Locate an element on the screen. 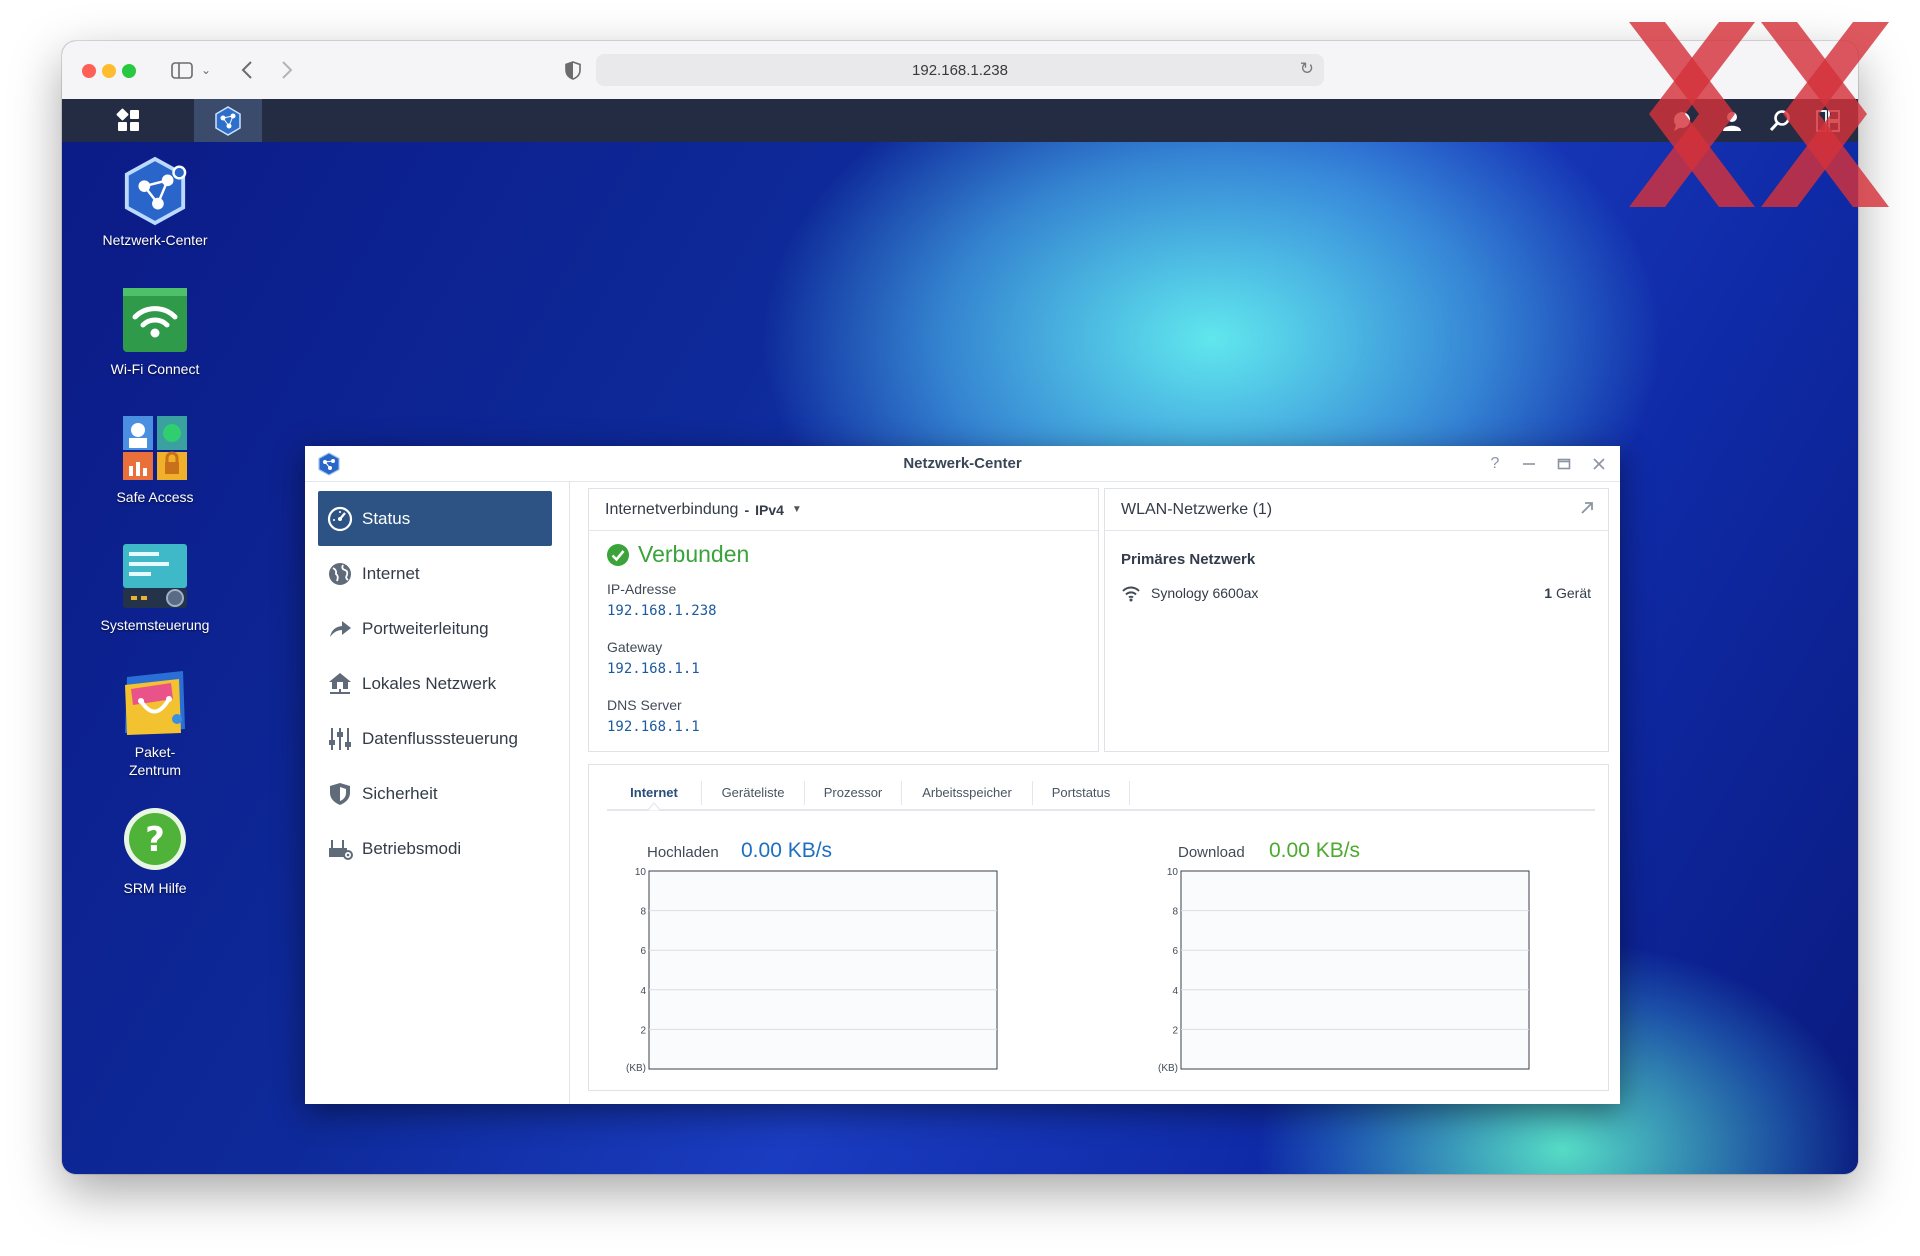  wifi-icon is located at coordinates (1131, 594).